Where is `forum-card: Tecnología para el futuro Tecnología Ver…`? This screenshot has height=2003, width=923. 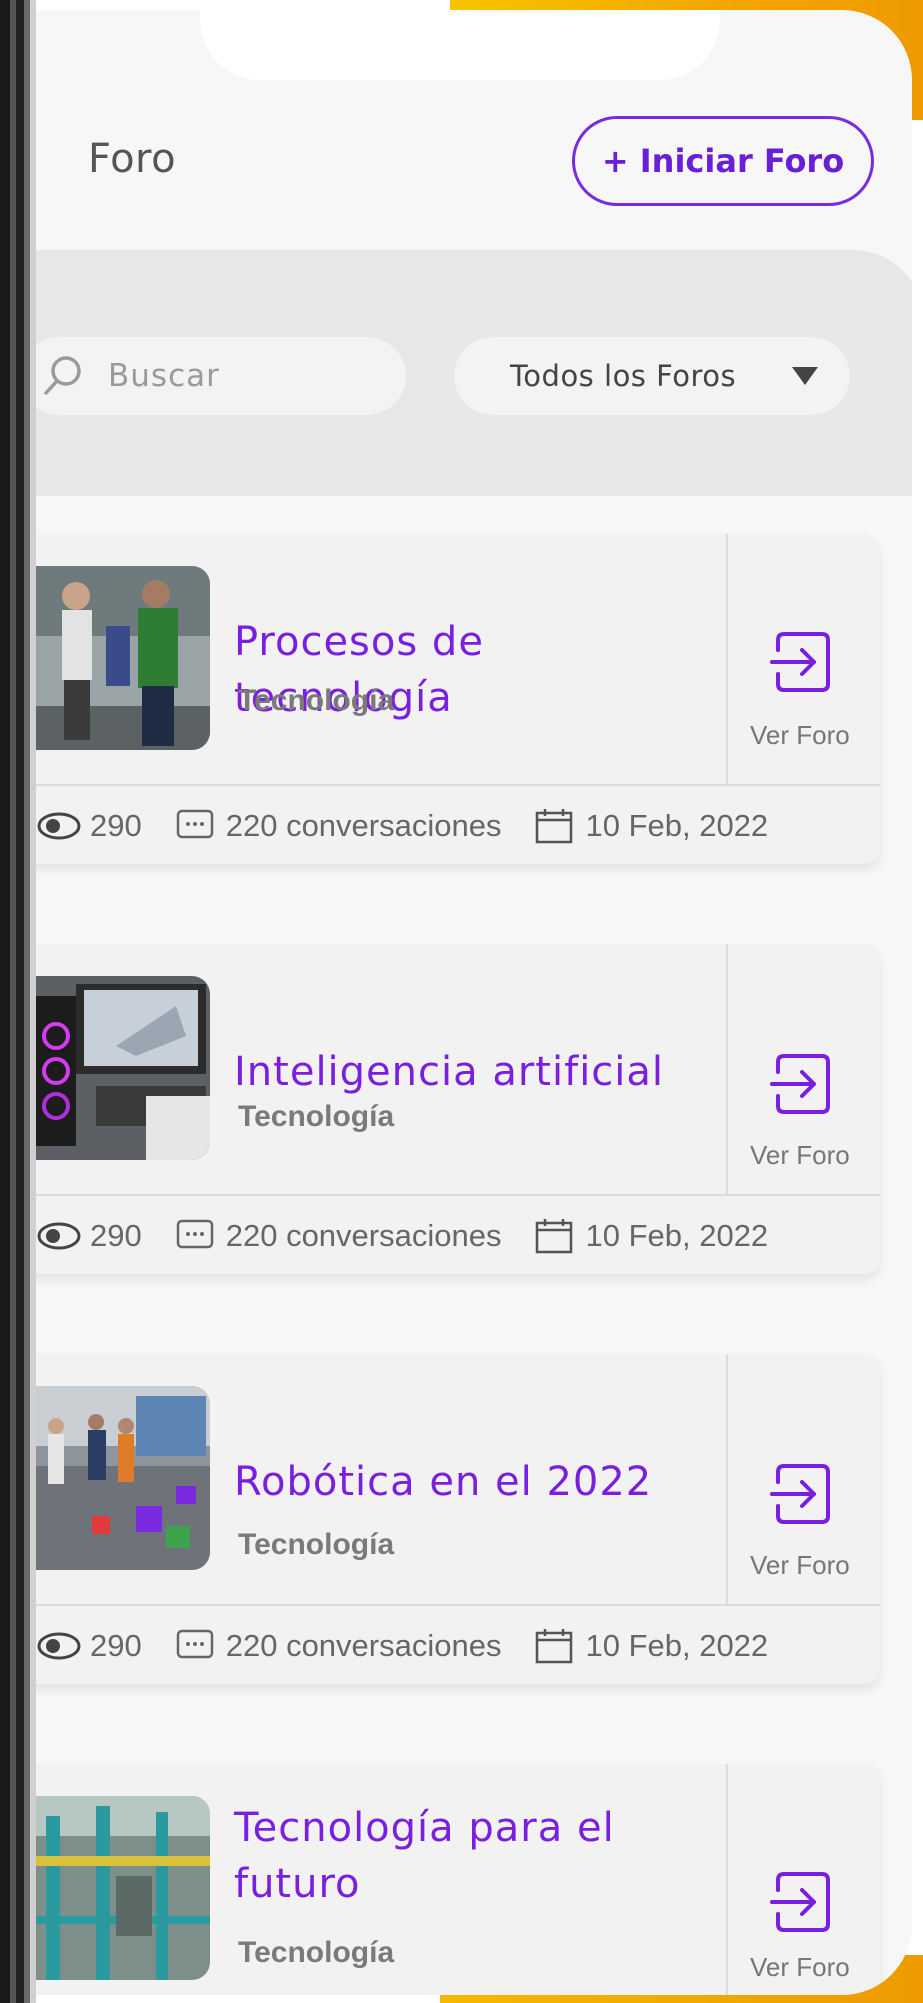 forum-card: Tecnología para el futuro Tecnología Ver… is located at coordinates (440, 1879).